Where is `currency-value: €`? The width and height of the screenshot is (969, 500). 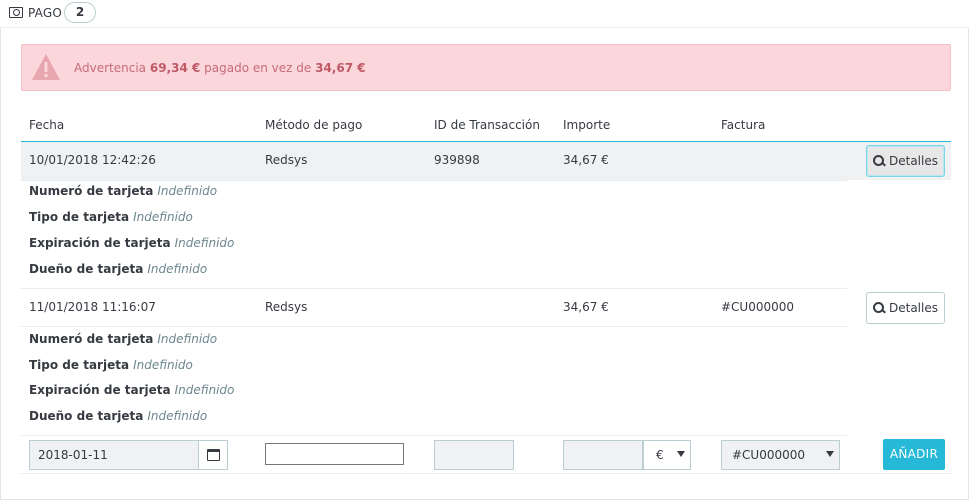
currency-value: € is located at coordinates (660, 455).